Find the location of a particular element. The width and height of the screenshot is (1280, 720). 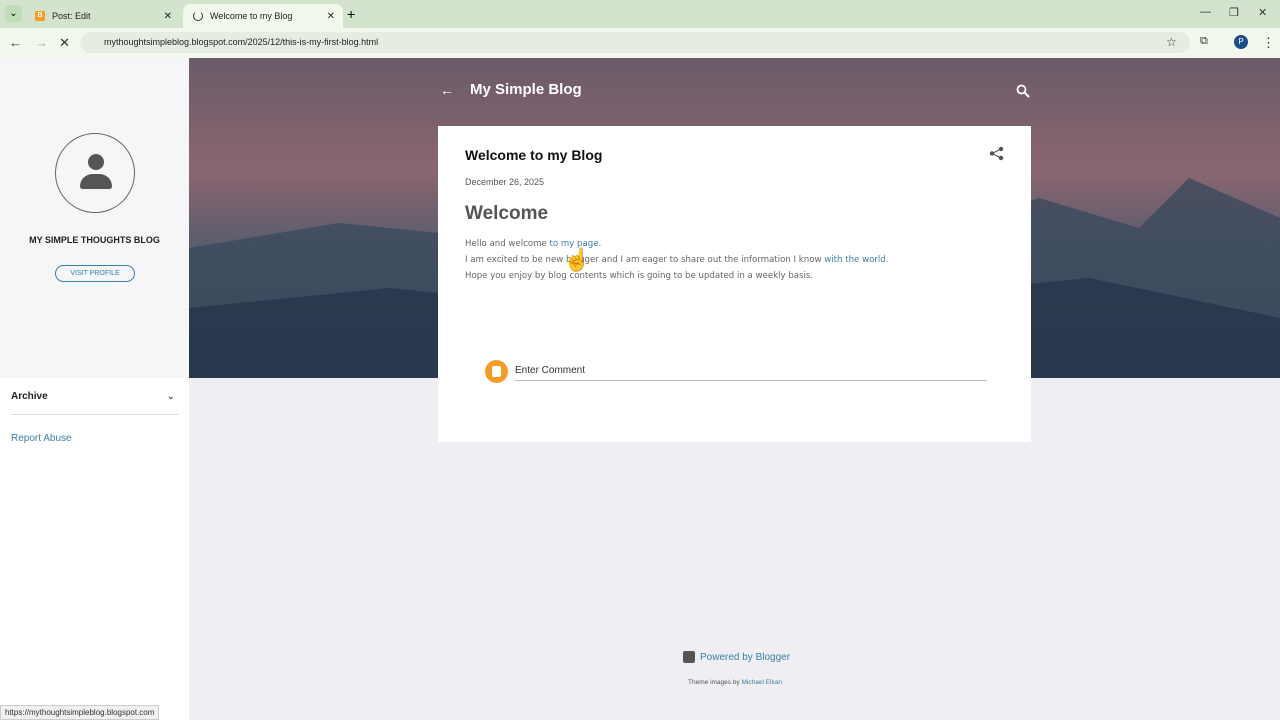

text: Hello and welcome is located at coordinates (507, 244).